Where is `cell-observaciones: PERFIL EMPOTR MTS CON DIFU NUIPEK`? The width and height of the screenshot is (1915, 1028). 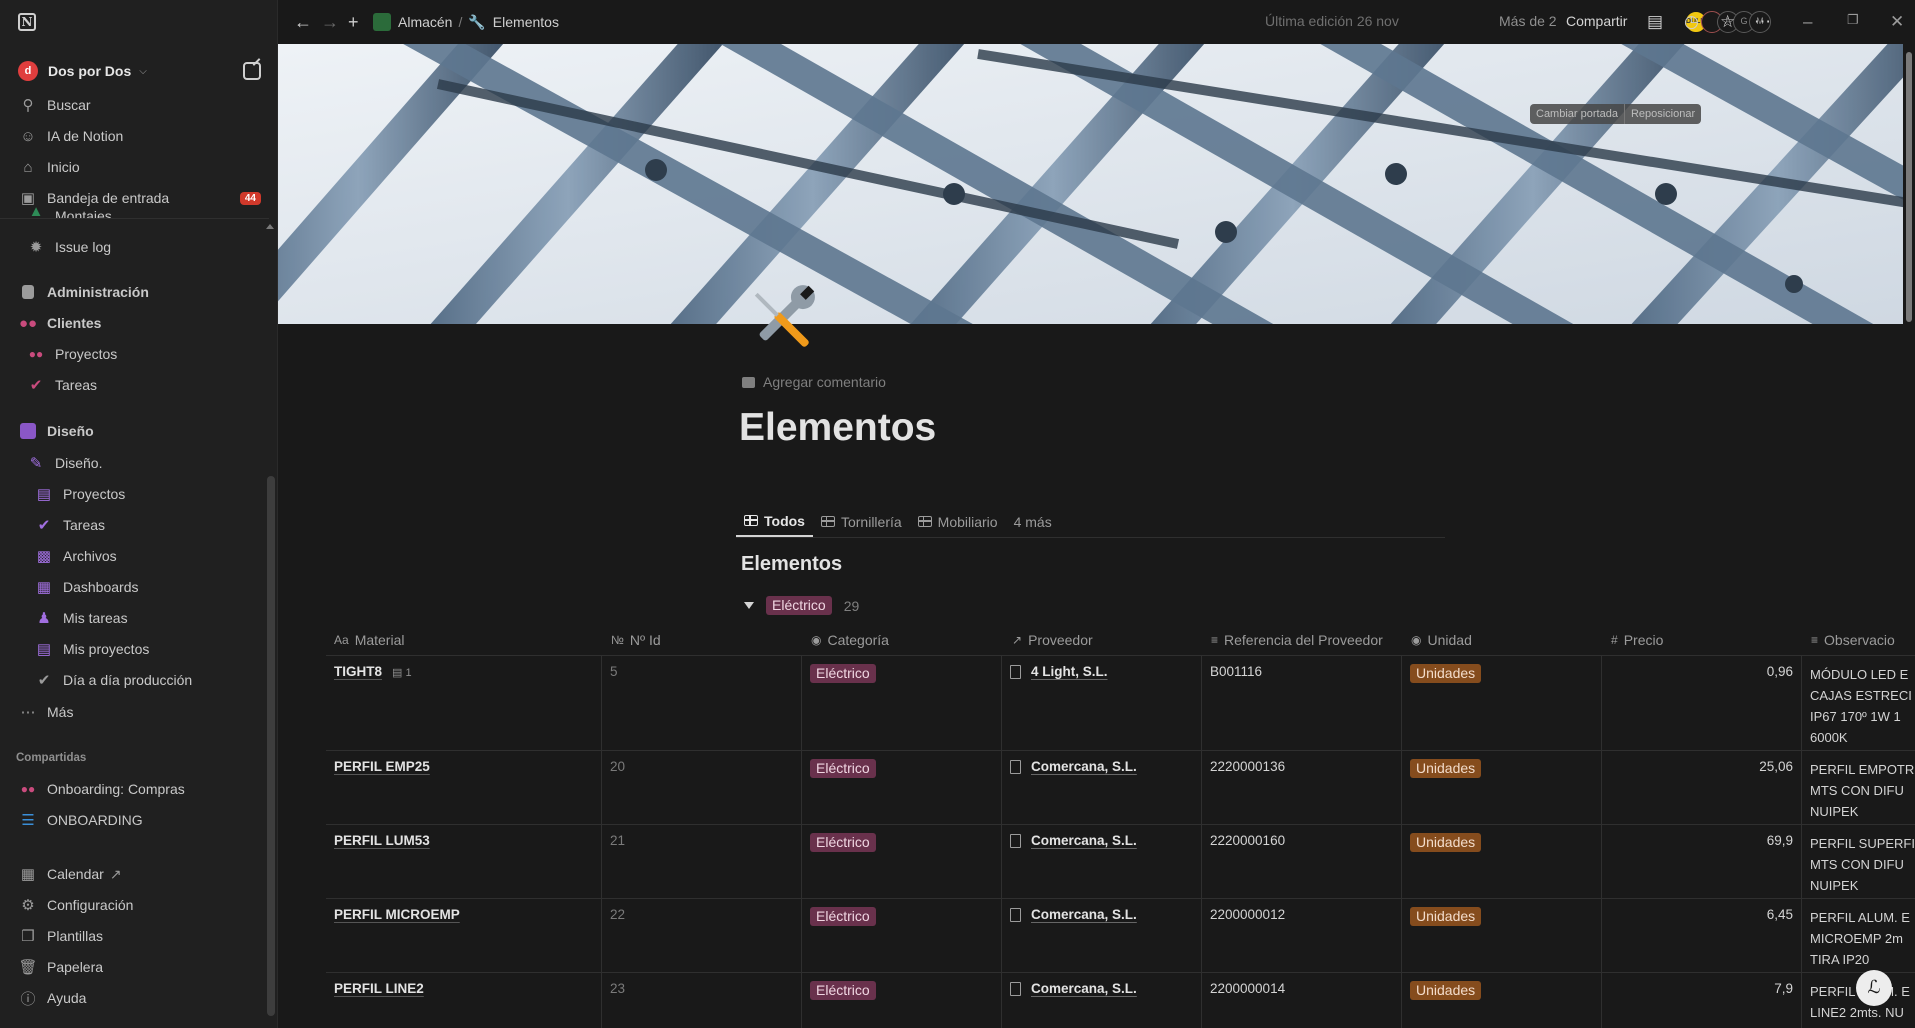 cell-observaciones: PERFIL EMPOTR MTS CON DIFU NUIPEK is located at coordinates (1858, 787).